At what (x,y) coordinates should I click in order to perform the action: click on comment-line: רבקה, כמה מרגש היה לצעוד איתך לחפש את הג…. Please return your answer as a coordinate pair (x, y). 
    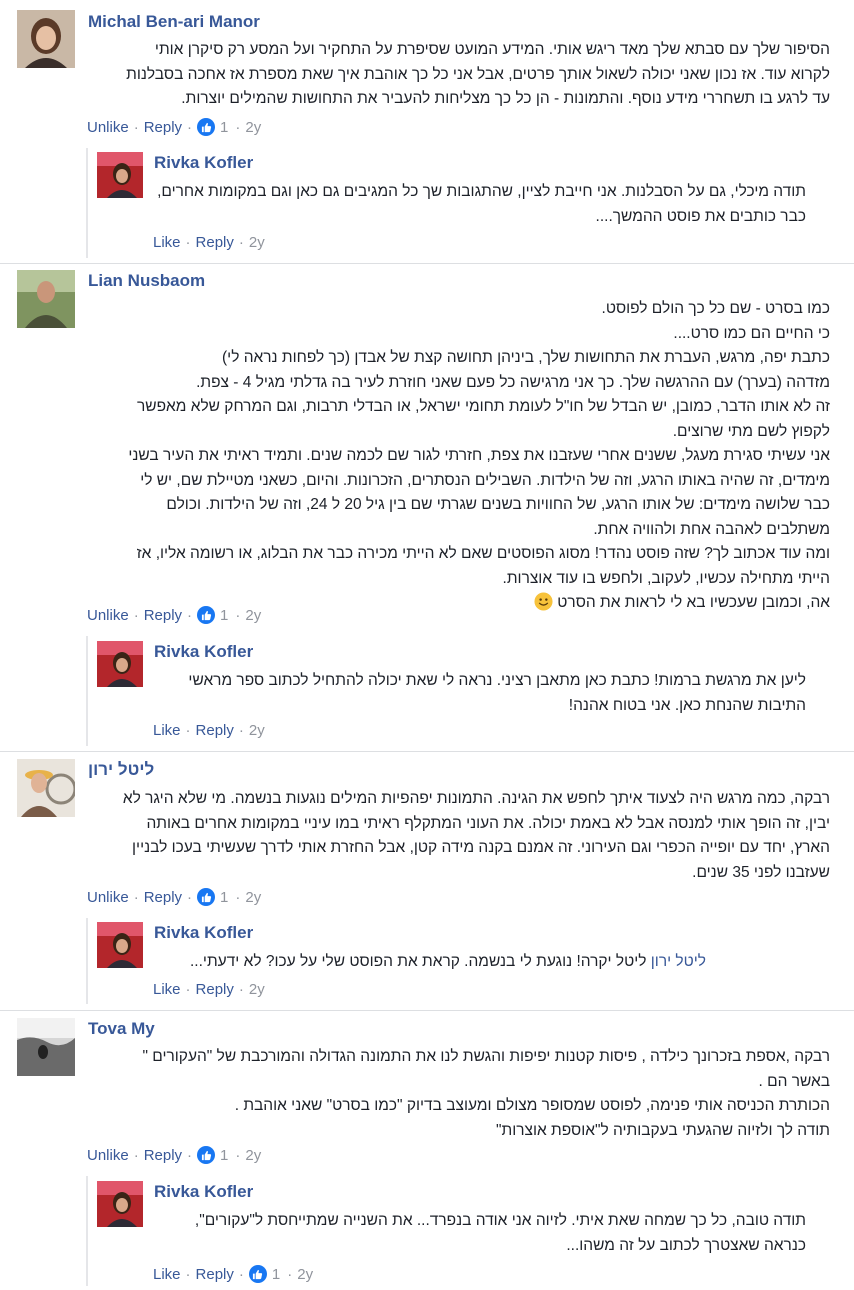
    Looking at the image, I should click on (476, 798).